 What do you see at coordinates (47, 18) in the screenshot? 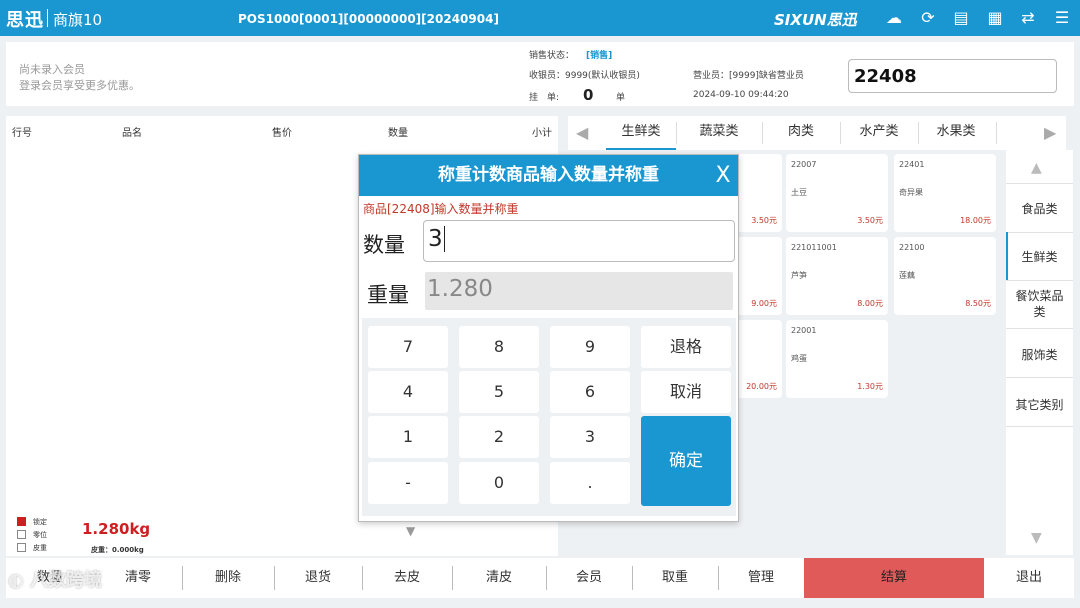
I see `logo-divider` at bounding box center [47, 18].